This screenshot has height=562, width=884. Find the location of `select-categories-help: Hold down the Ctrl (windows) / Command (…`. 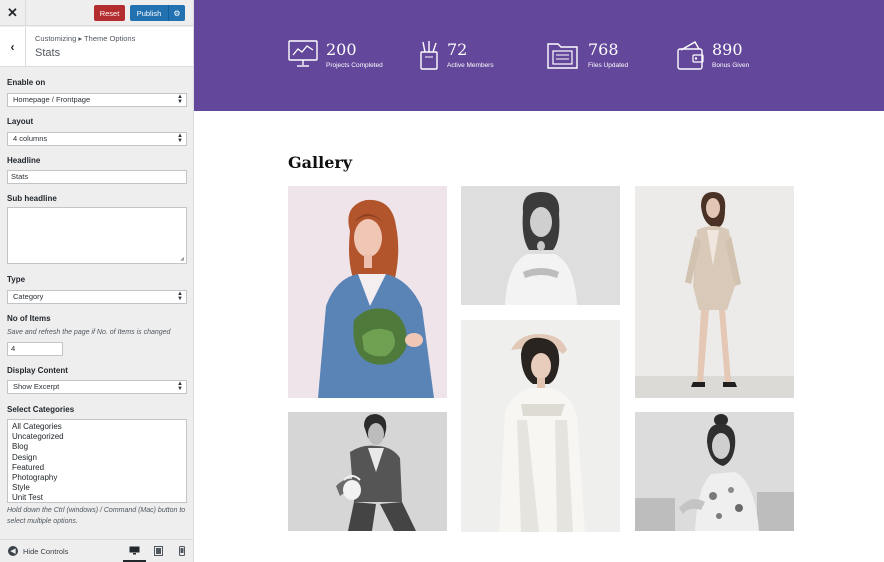

select-categories-help: Hold down the Ctrl (windows) / Command (… is located at coordinates (96, 516).